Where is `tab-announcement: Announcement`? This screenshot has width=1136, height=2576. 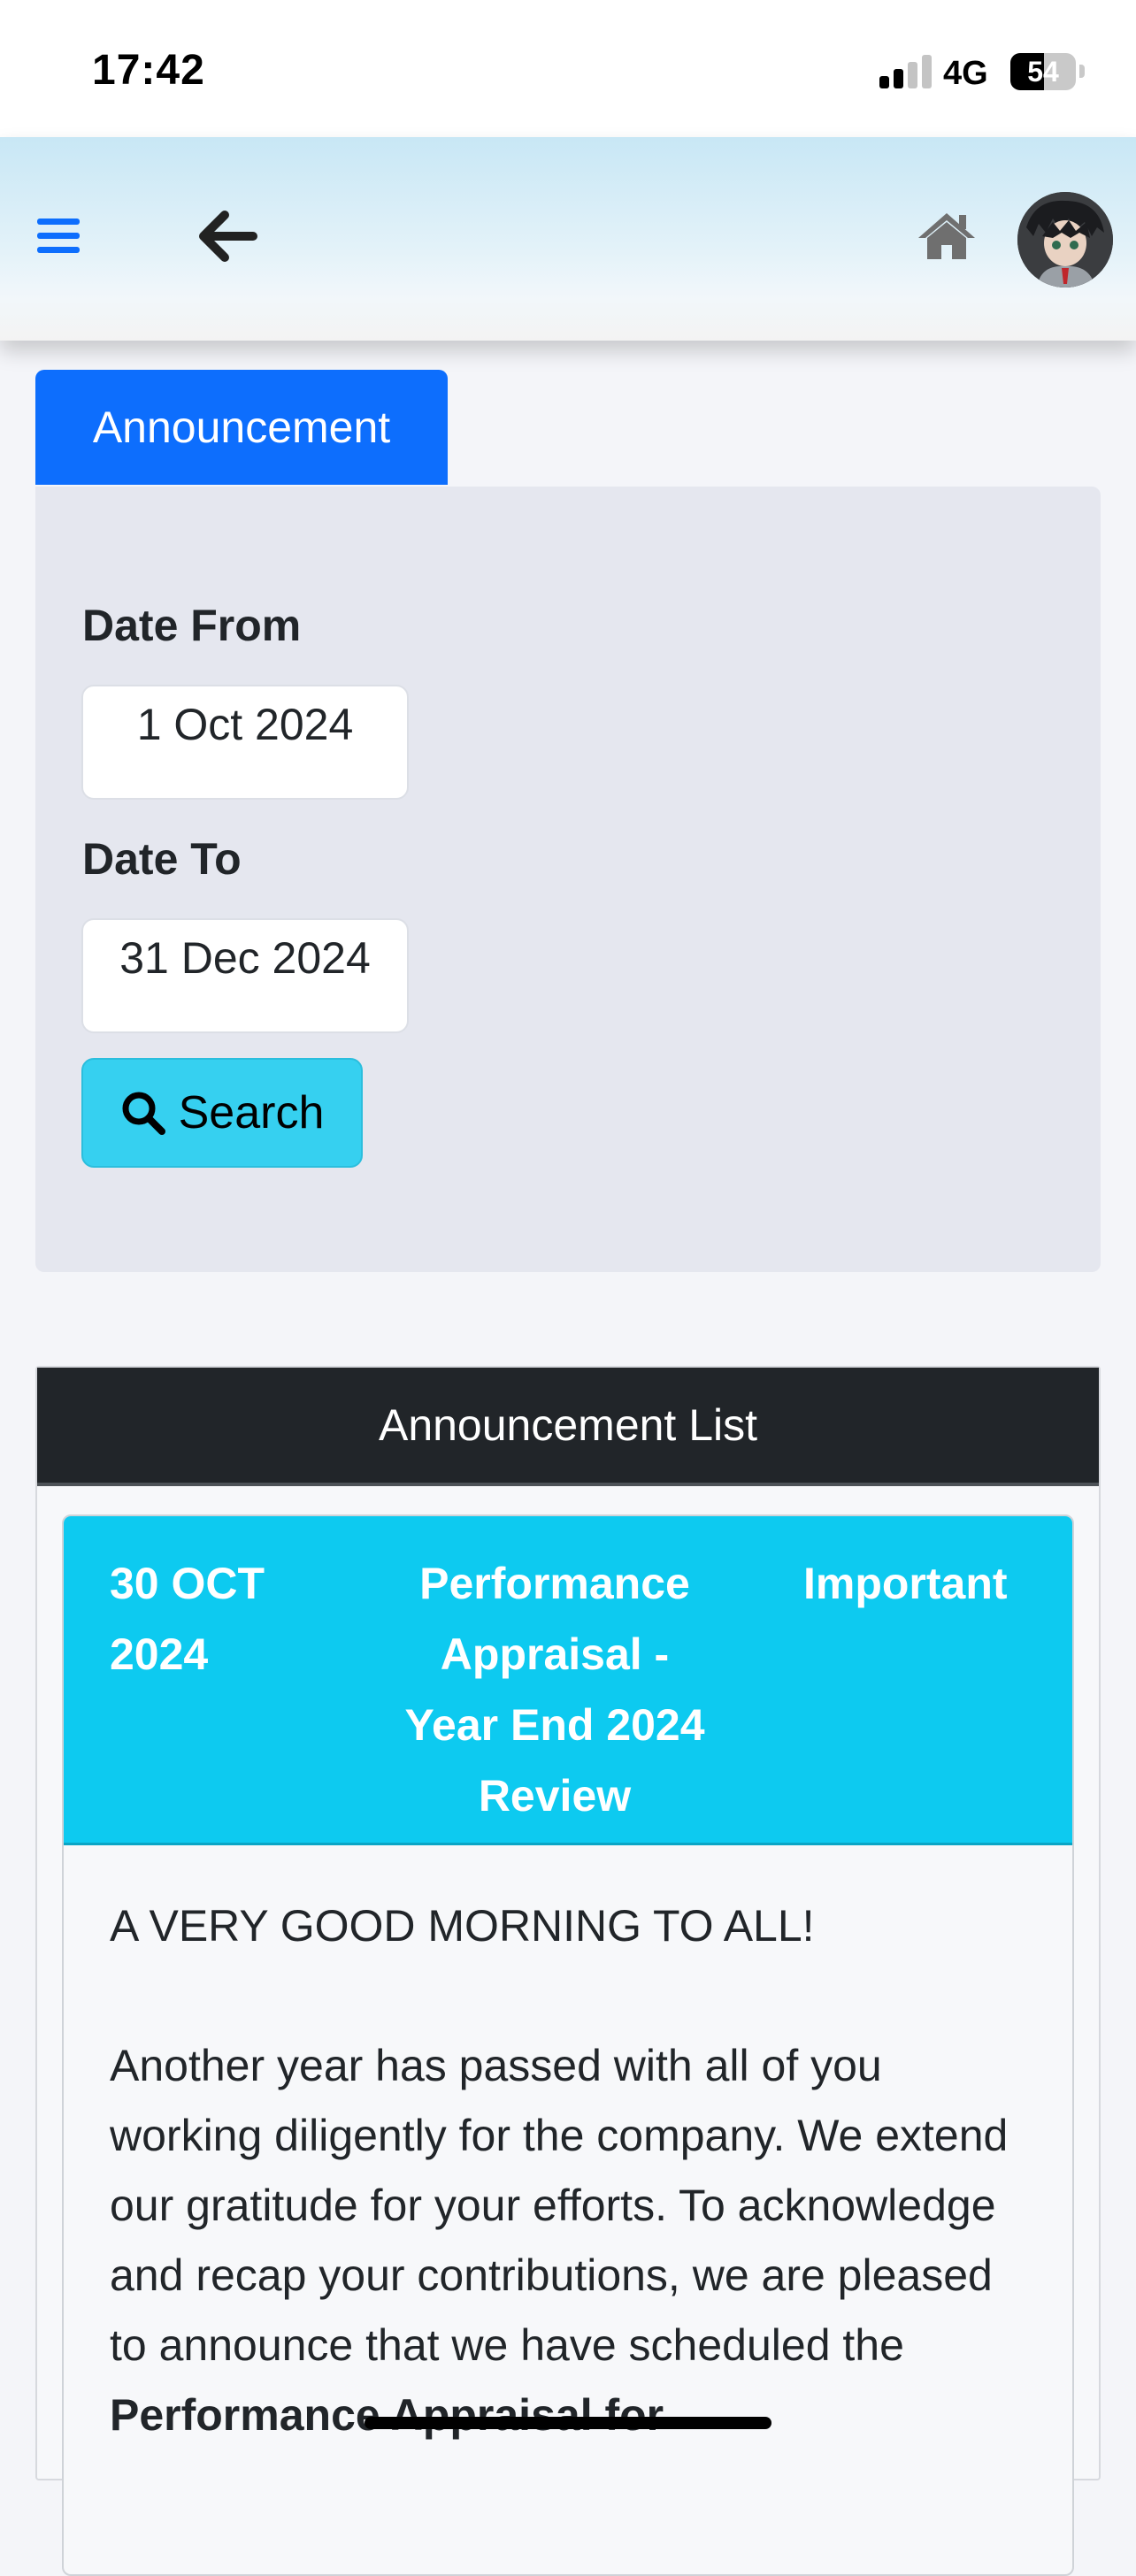 tab-announcement: Announcement is located at coordinates (241, 427).